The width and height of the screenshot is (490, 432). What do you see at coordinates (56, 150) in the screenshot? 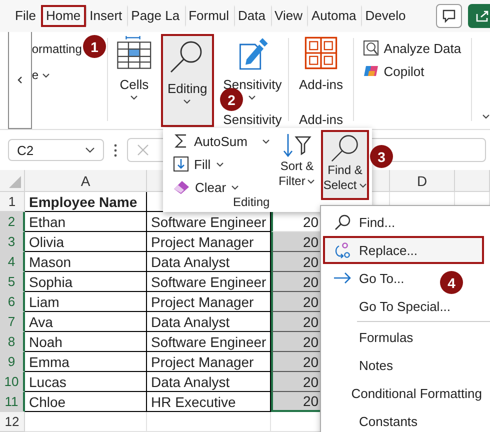
I see `name-box: C2` at bounding box center [56, 150].